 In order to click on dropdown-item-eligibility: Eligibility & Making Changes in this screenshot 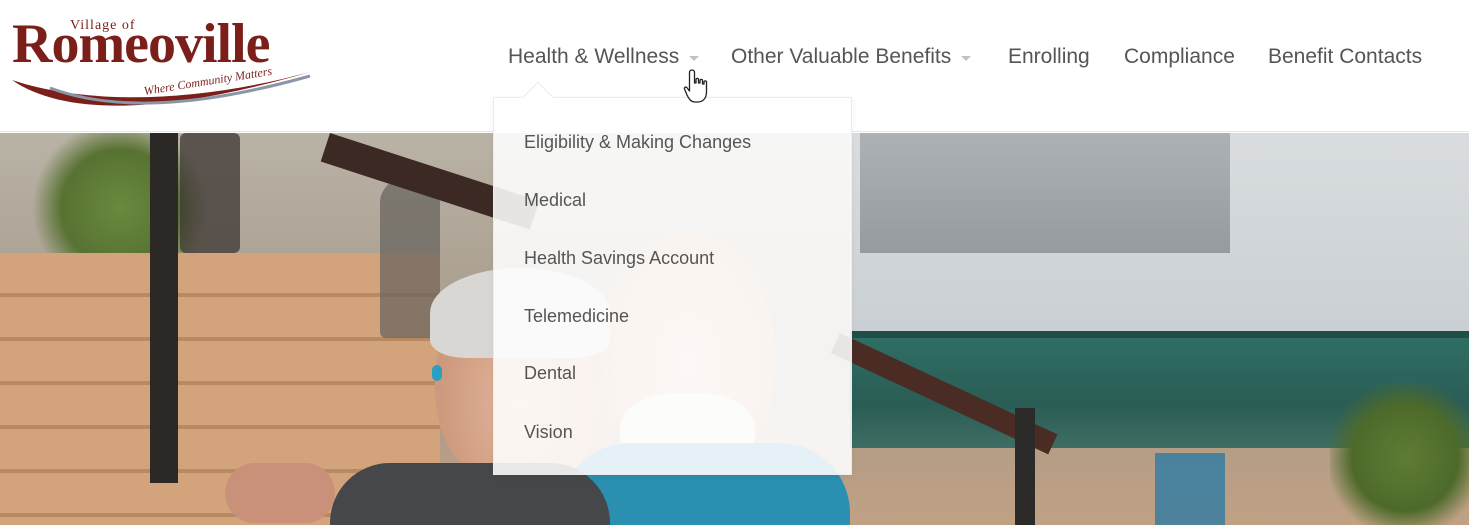, I will do `click(637, 142)`.